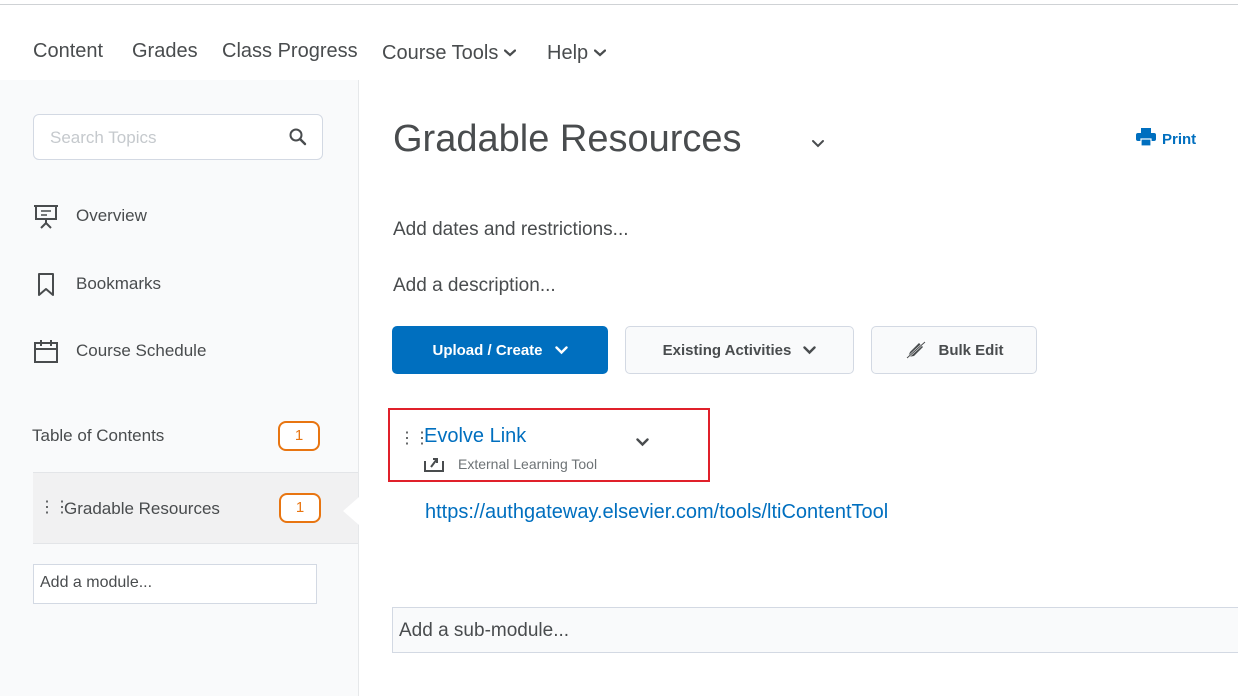 The width and height of the screenshot is (1238, 696). What do you see at coordinates (111, 215) in the screenshot?
I see `sidebar-item-label: Overview` at bounding box center [111, 215].